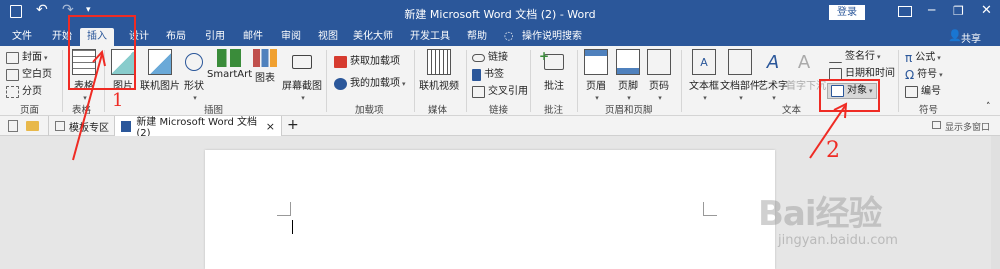 The image size is (1000, 269). What do you see at coordinates (833, 150) in the screenshot?
I see `annotation-number-2: 2` at bounding box center [833, 150].